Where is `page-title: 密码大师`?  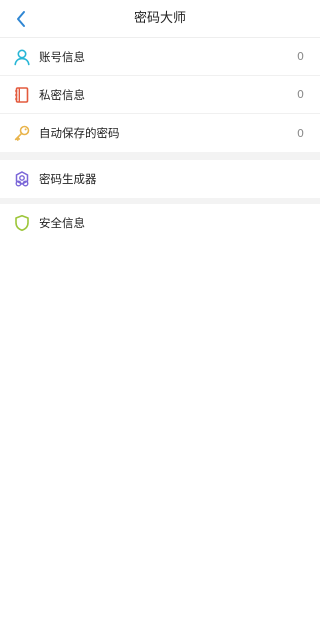 page-title: 密码大师 is located at coordinates (159, 18).